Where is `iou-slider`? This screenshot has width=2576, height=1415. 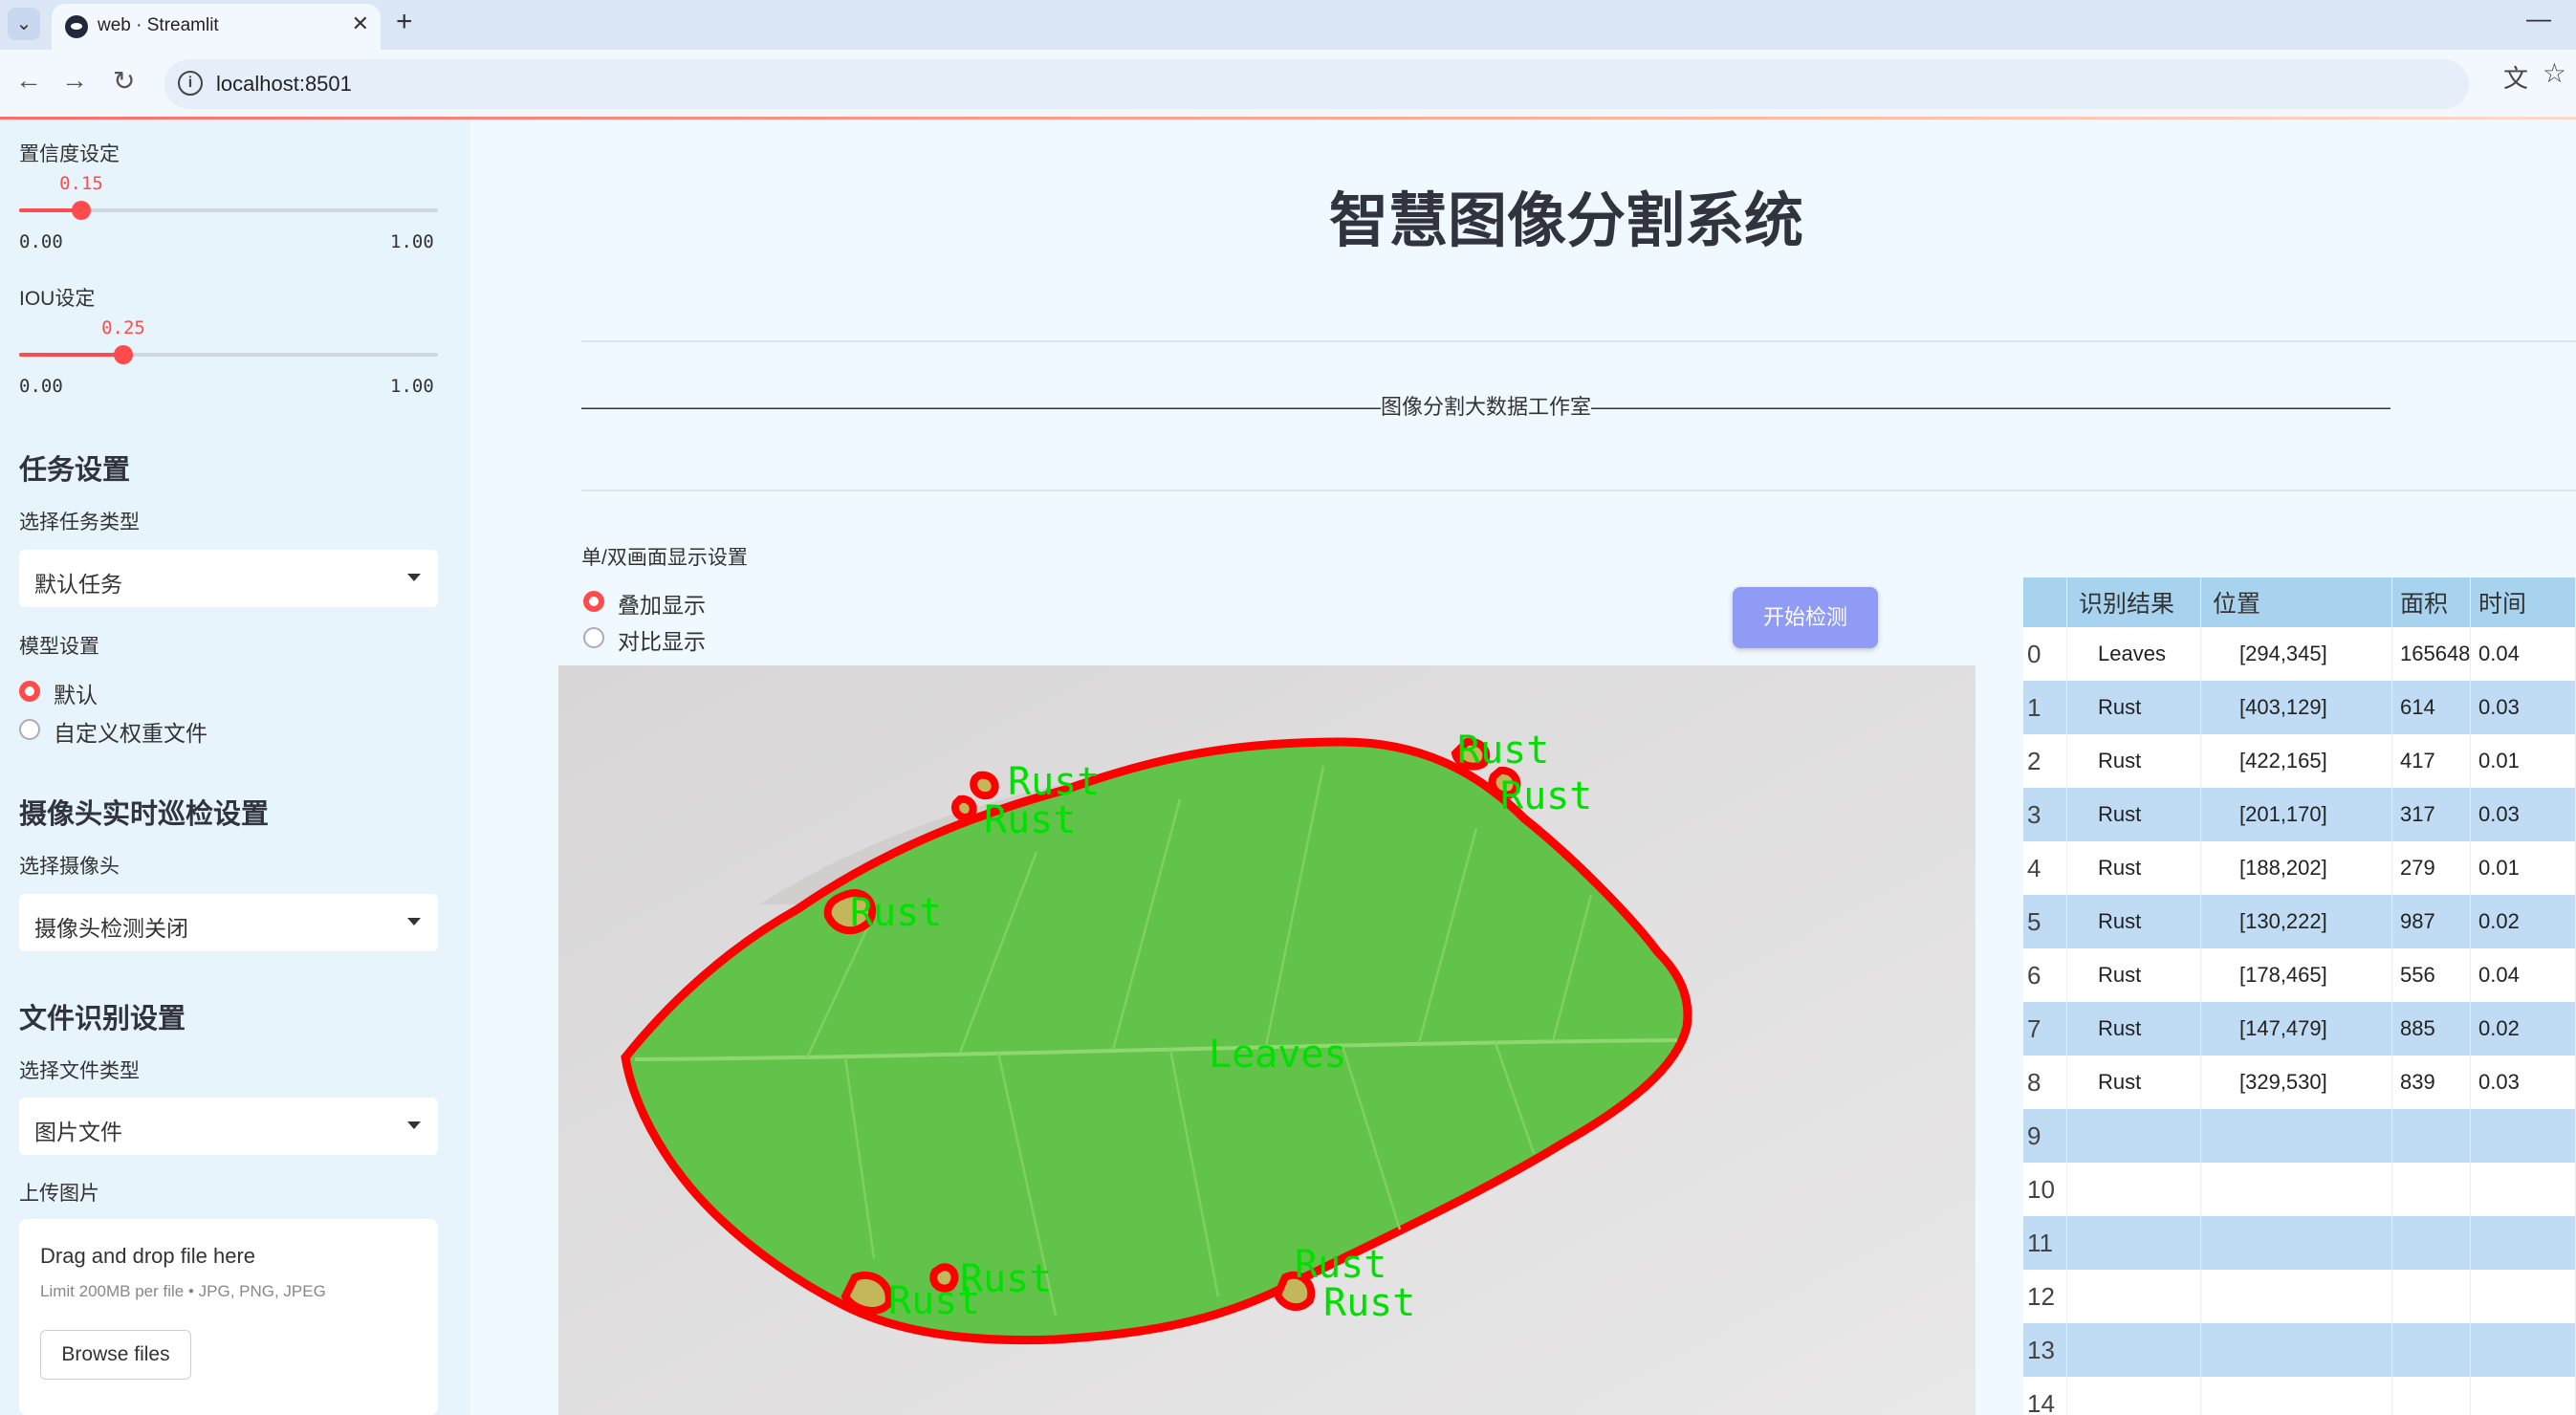
iou-slider is located at coordinates (228, 354).